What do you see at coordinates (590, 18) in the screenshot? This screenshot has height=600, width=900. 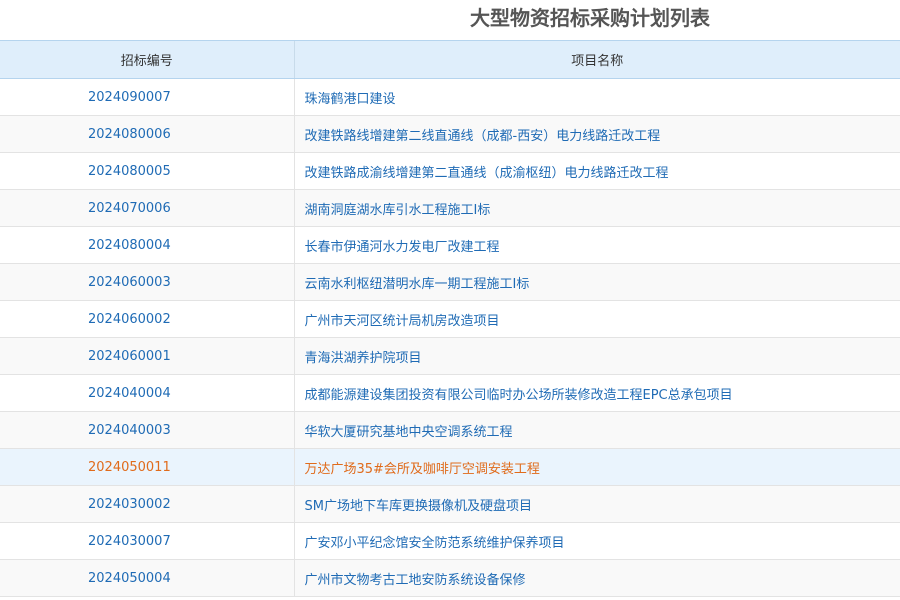 I see `page-title: 大型物资招标采购计划列表` at bounding box center [590, 18].